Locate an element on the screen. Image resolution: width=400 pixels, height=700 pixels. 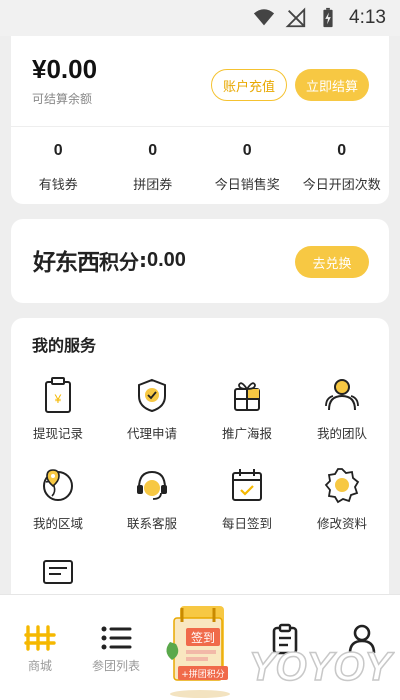
service-my-region: 我的区域 is located at coordinates (58, 499).